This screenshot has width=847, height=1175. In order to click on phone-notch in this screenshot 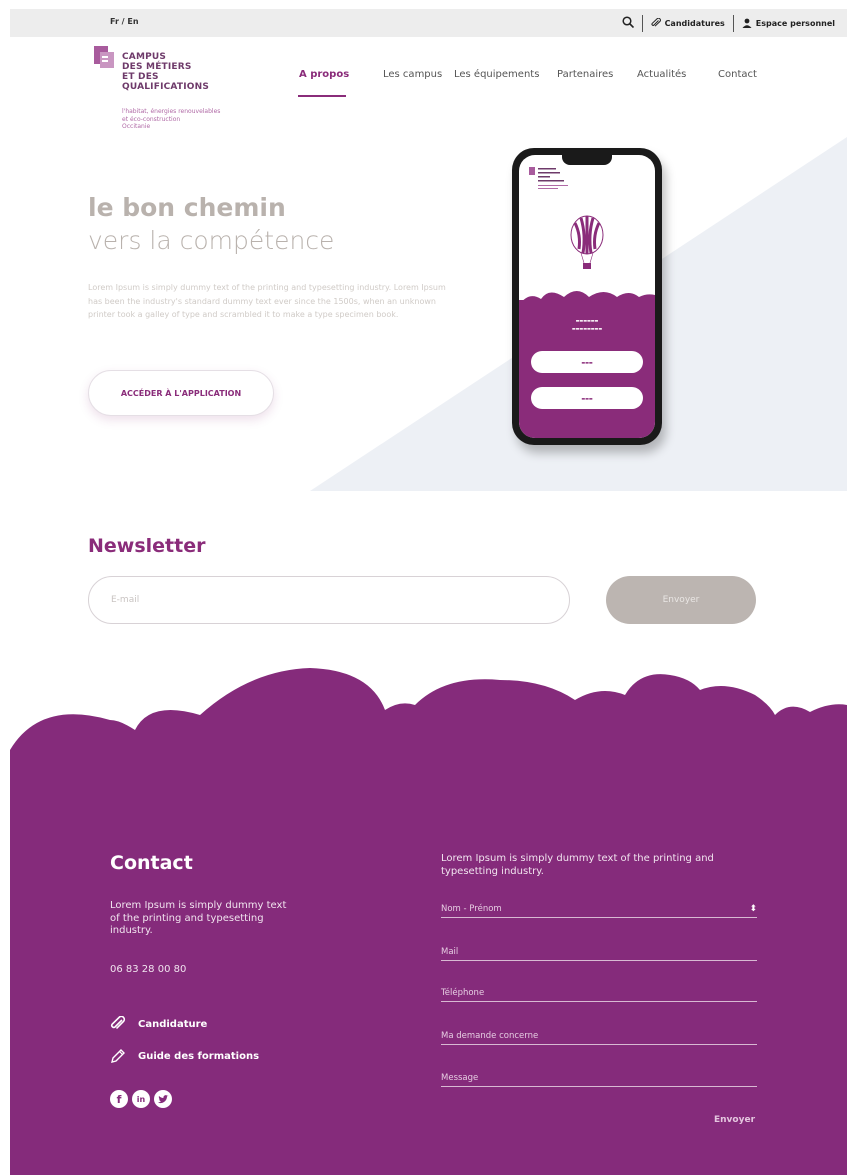, I will do `click(587, 160)`.